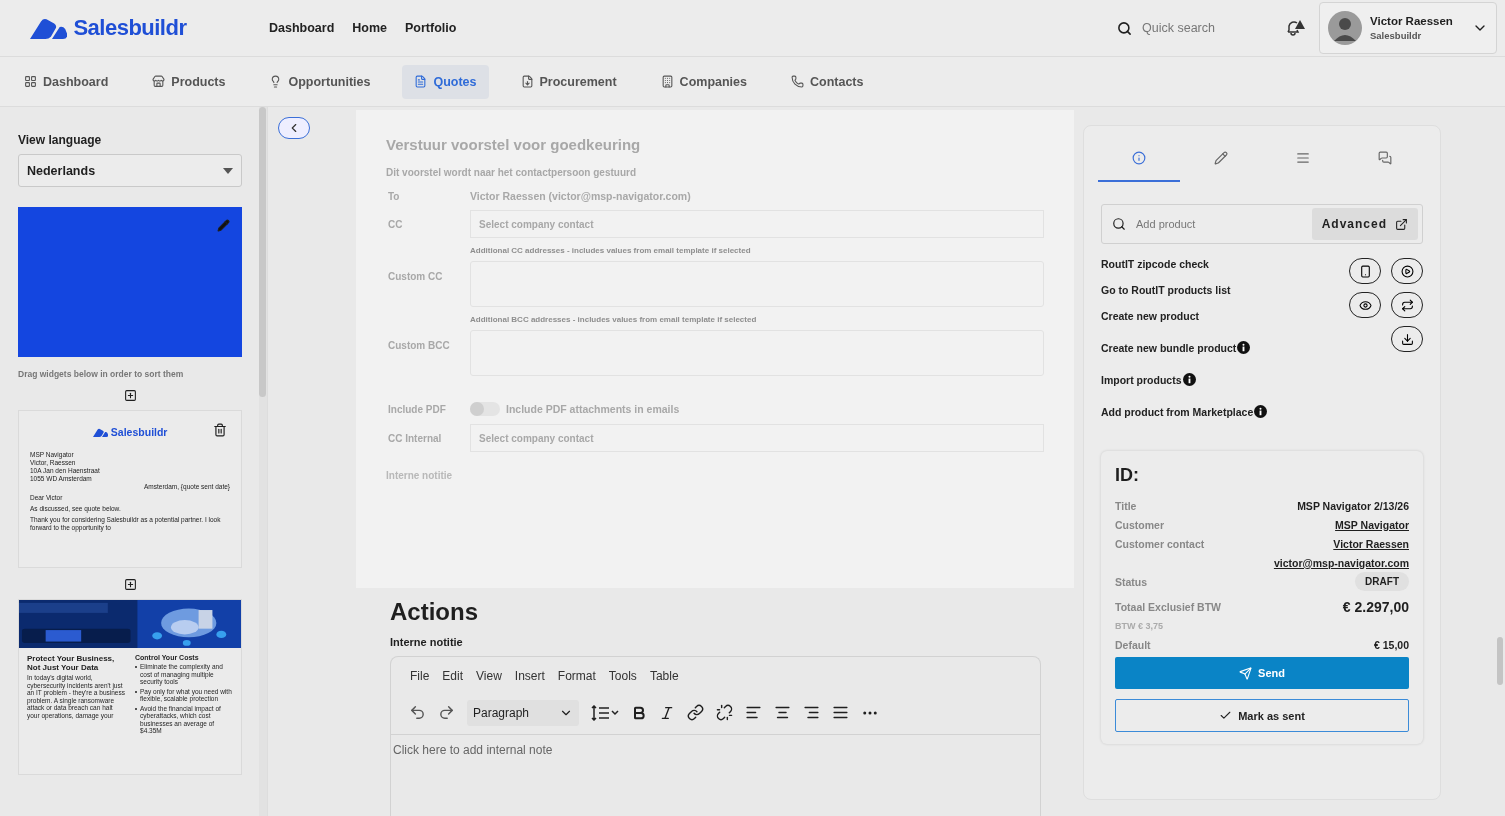 The width and height of the screenshot is (1505, 816). Describe the element at coordinates (1295, 28) in the screenshot. I see `bell-warning-icon` at that location.